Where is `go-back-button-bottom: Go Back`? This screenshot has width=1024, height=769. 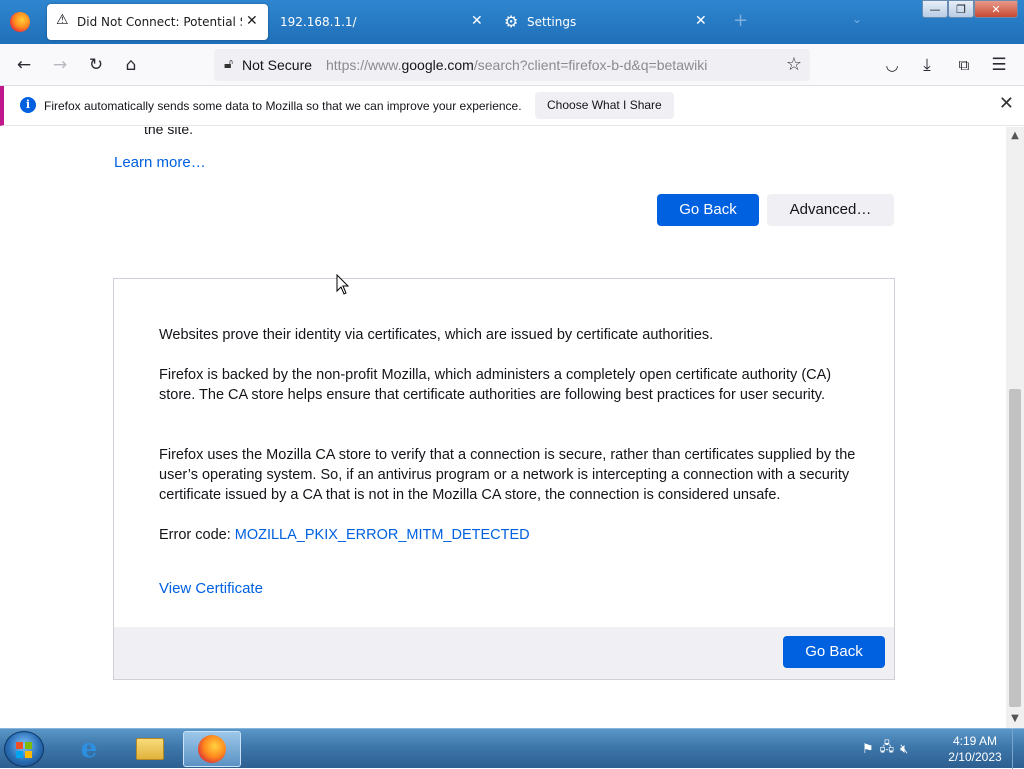 go-back-button-bottom: Go Back is located at coordinates (834, 652).